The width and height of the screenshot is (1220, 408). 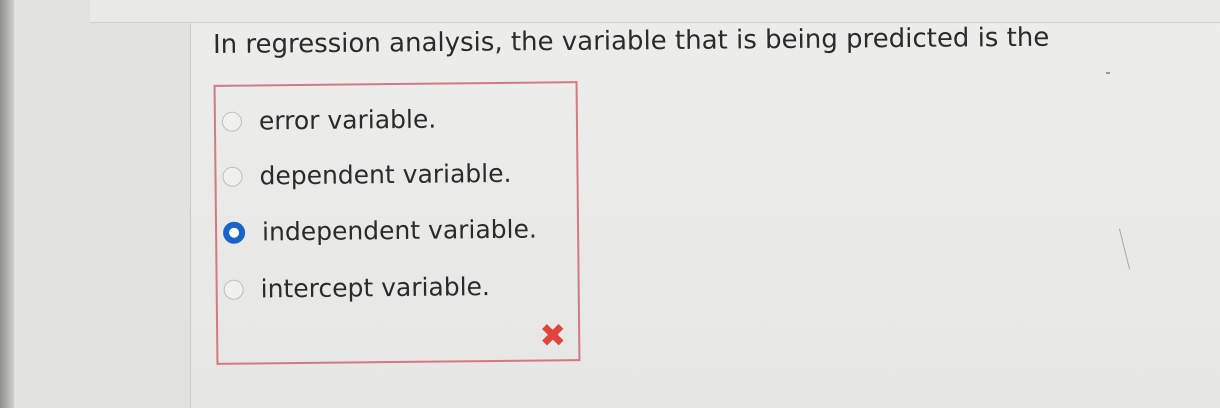 I want to click on left-panel, so click(x=102, y=204).